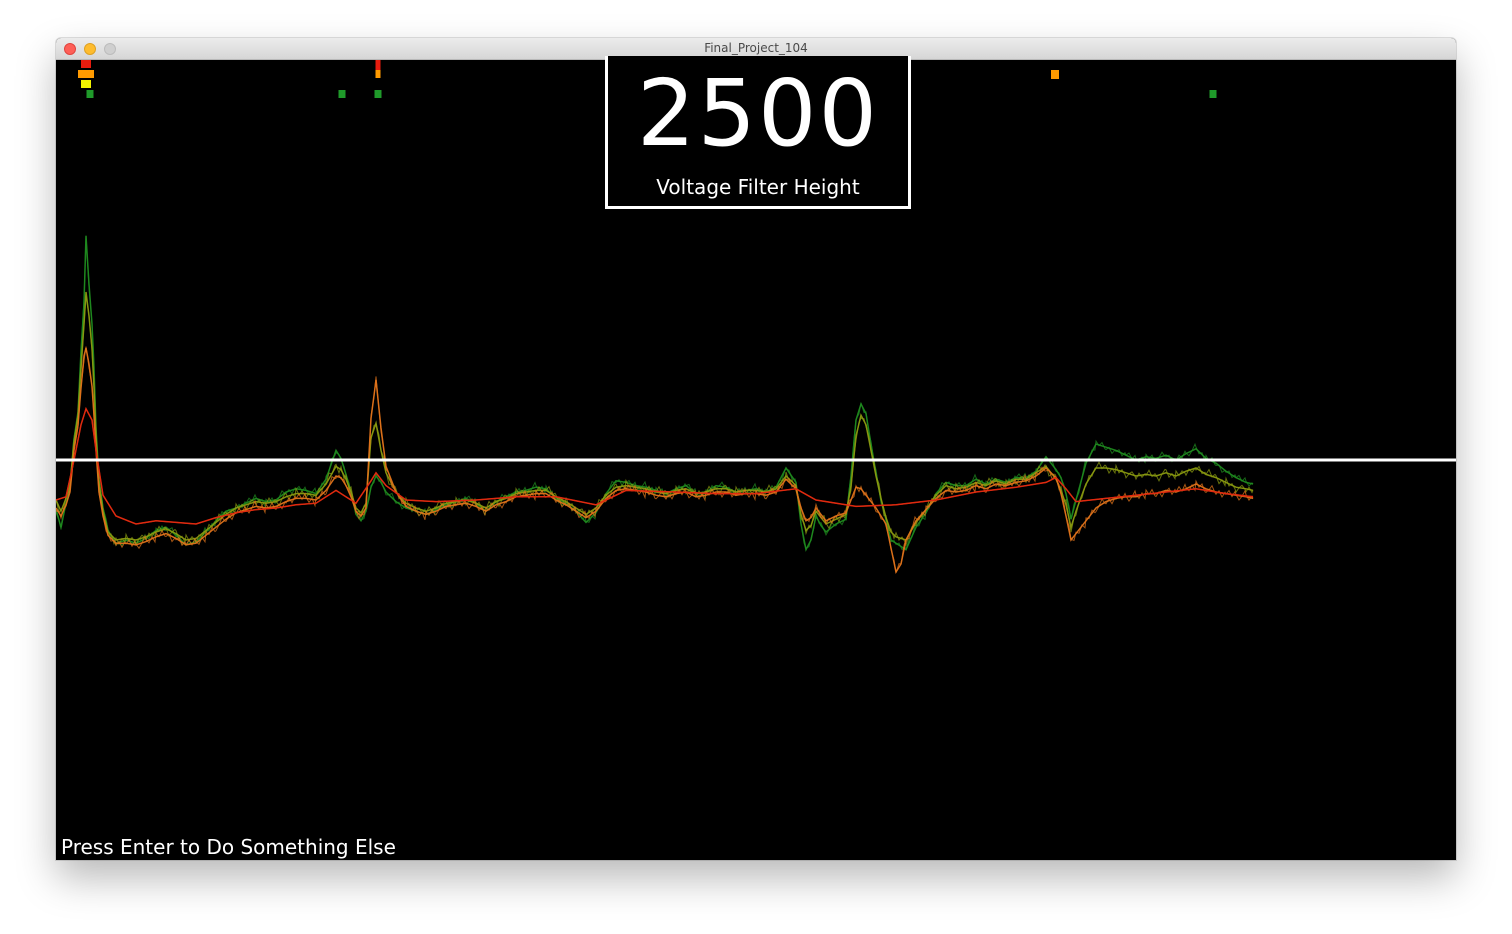 The image size is (1512, 934). I want to click on filter-value-panel: 2500 Voltage Filter Height, so click(758, 132).